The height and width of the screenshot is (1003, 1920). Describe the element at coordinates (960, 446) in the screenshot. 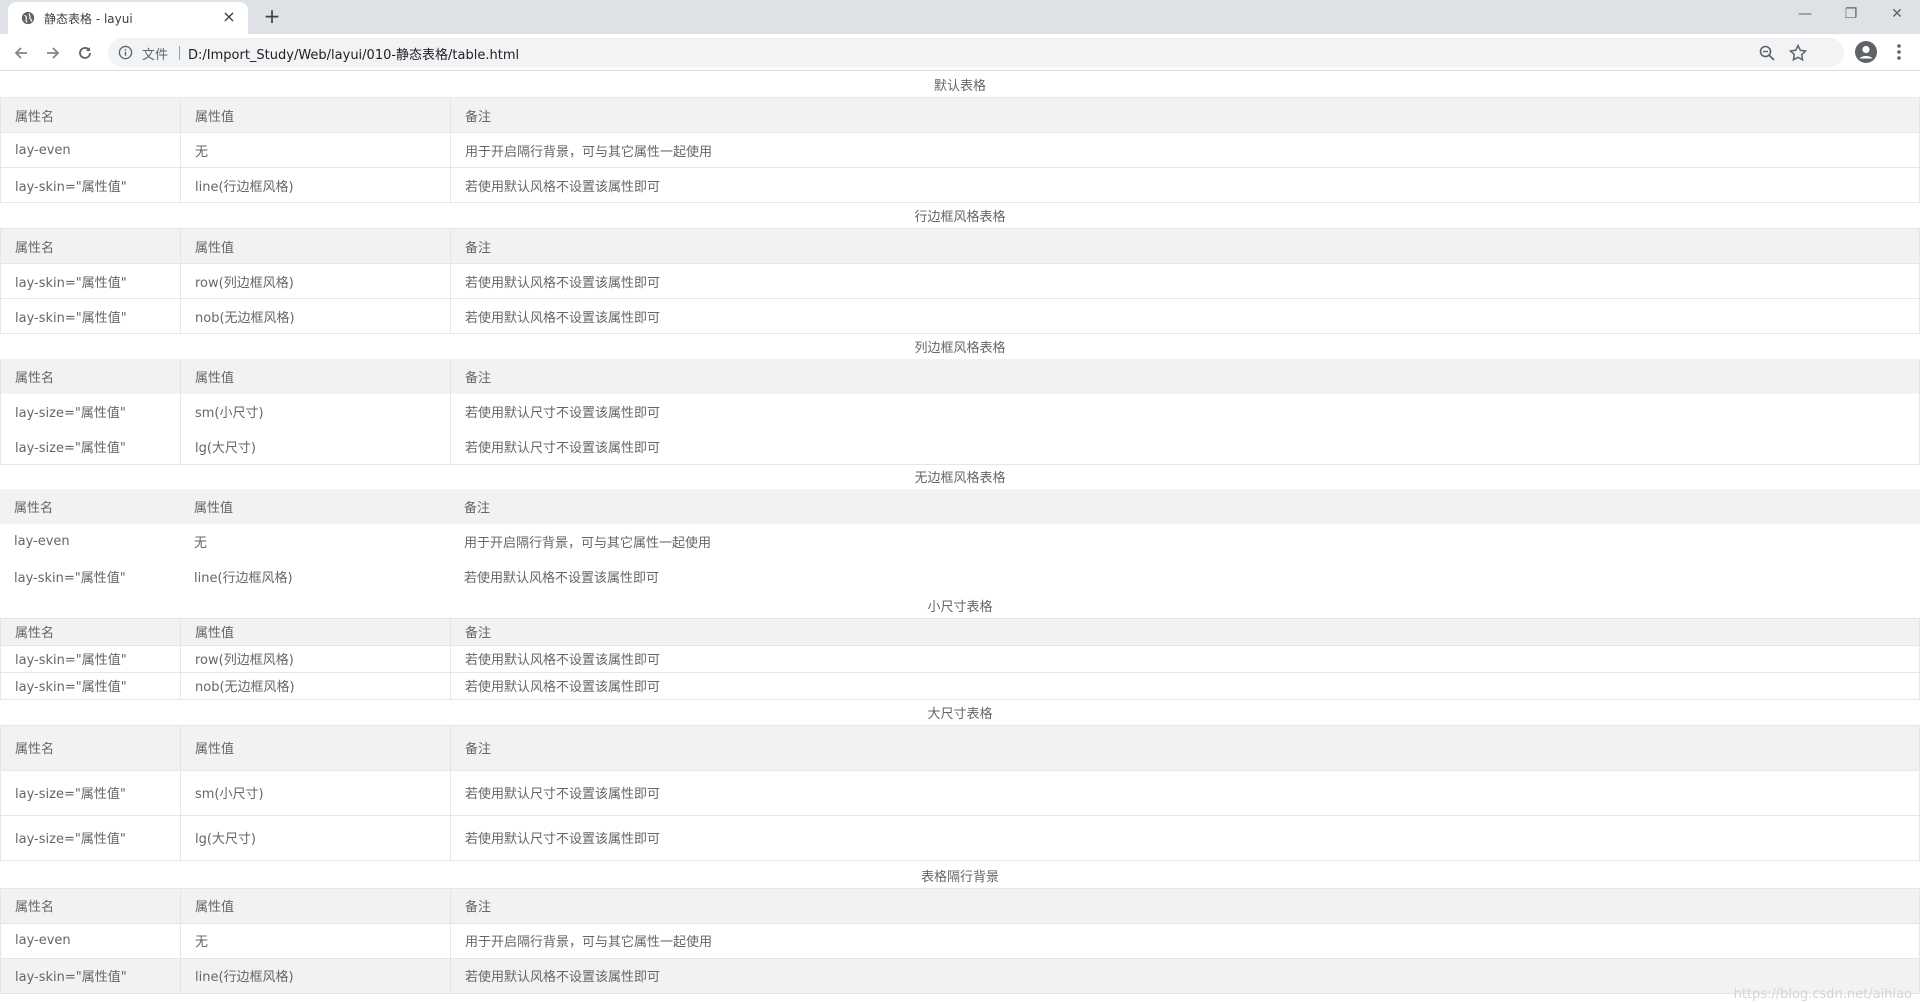

I see `table-row: lay-size="属性值" lg(大尺寸) 若使用默认尺寸不设置该属性即可` at that location.